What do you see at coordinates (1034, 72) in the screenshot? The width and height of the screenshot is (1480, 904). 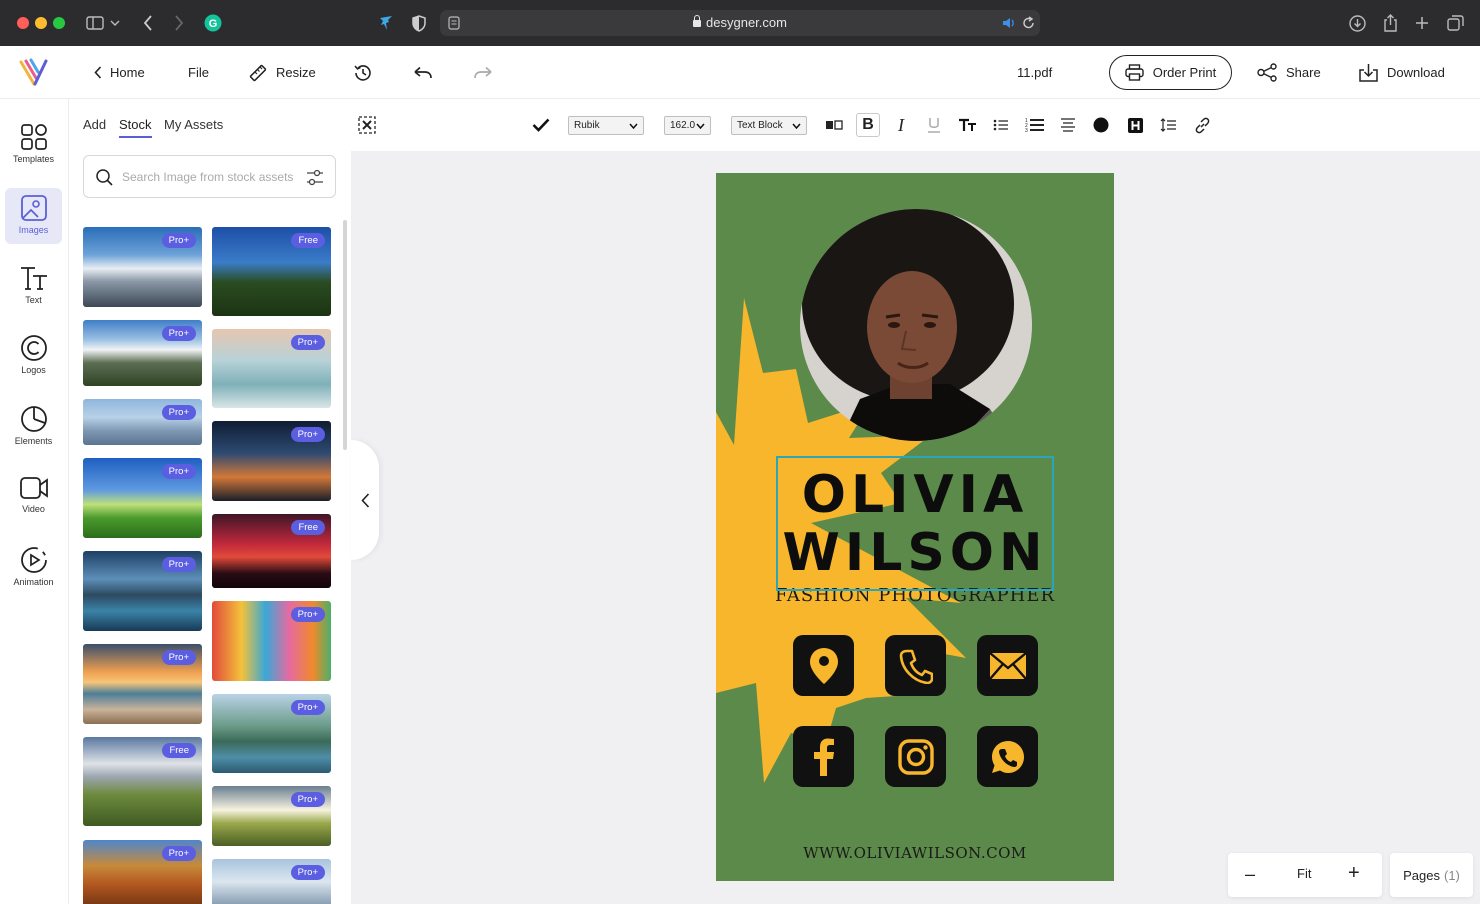 I see `document-filename: 11.pdf` at bounding box center [1034, 72].